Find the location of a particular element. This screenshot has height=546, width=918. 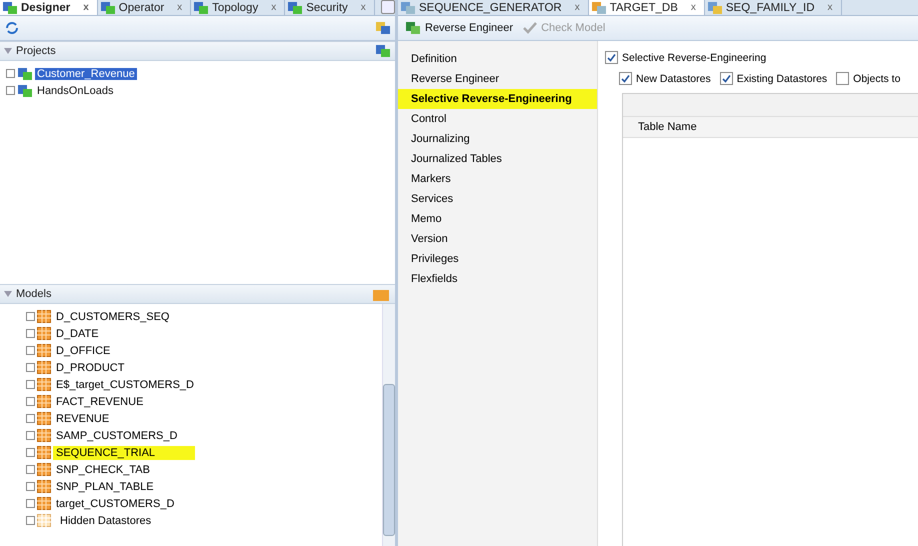

nav-item: Control is located at coordinates (504, 119).